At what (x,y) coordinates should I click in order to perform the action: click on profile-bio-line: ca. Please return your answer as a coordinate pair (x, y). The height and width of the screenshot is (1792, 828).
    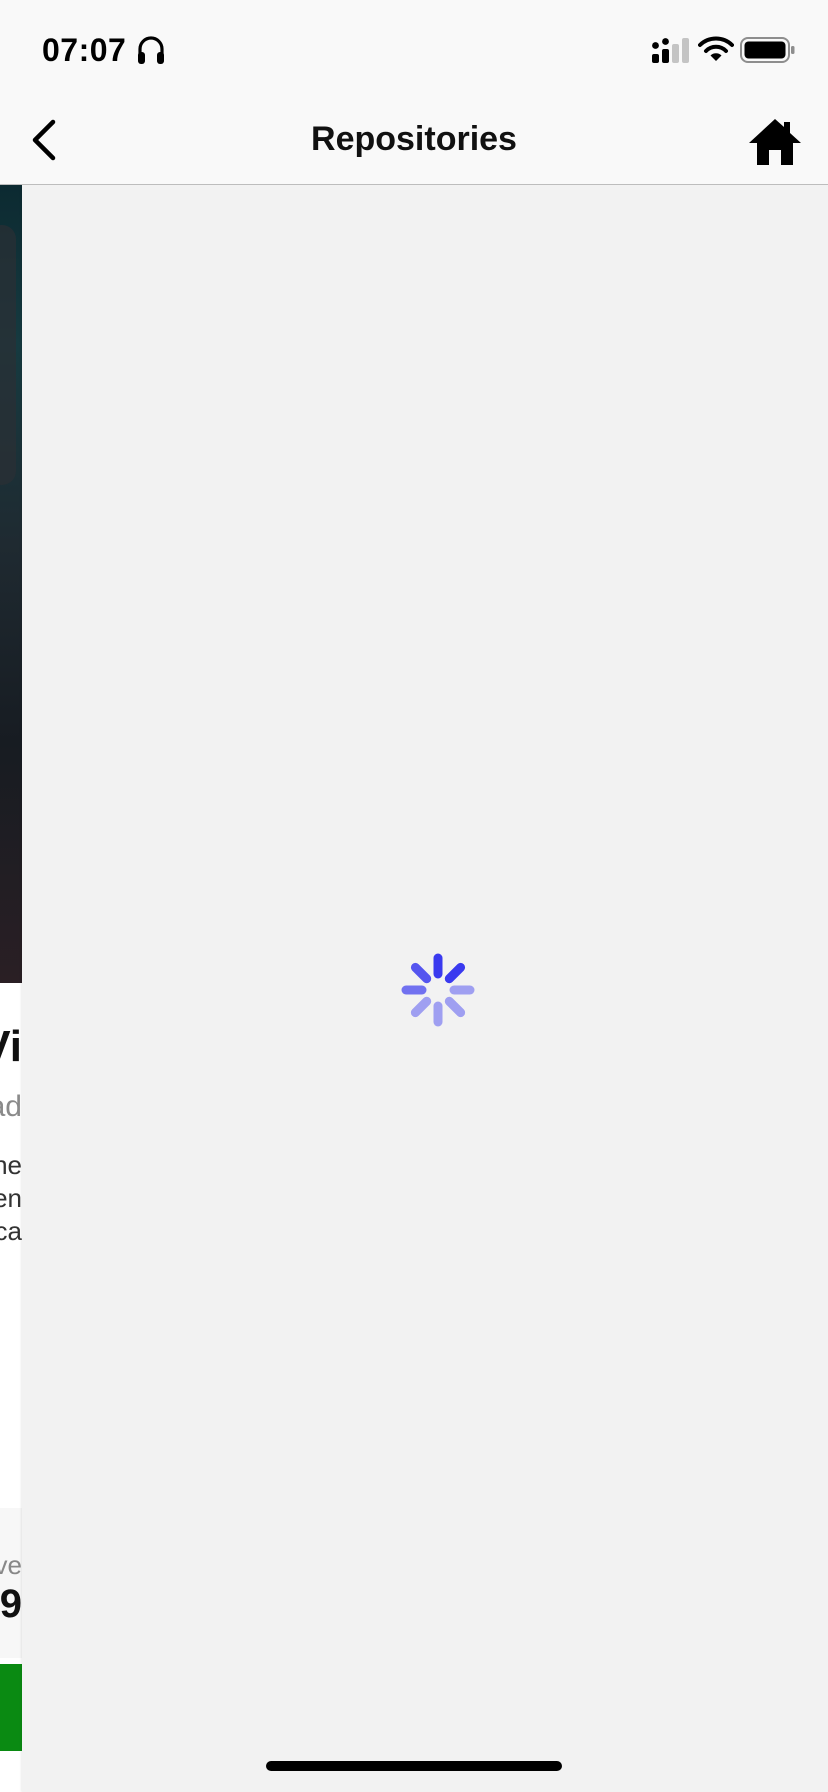
    Looking at the image, I should click on (11, 1231).